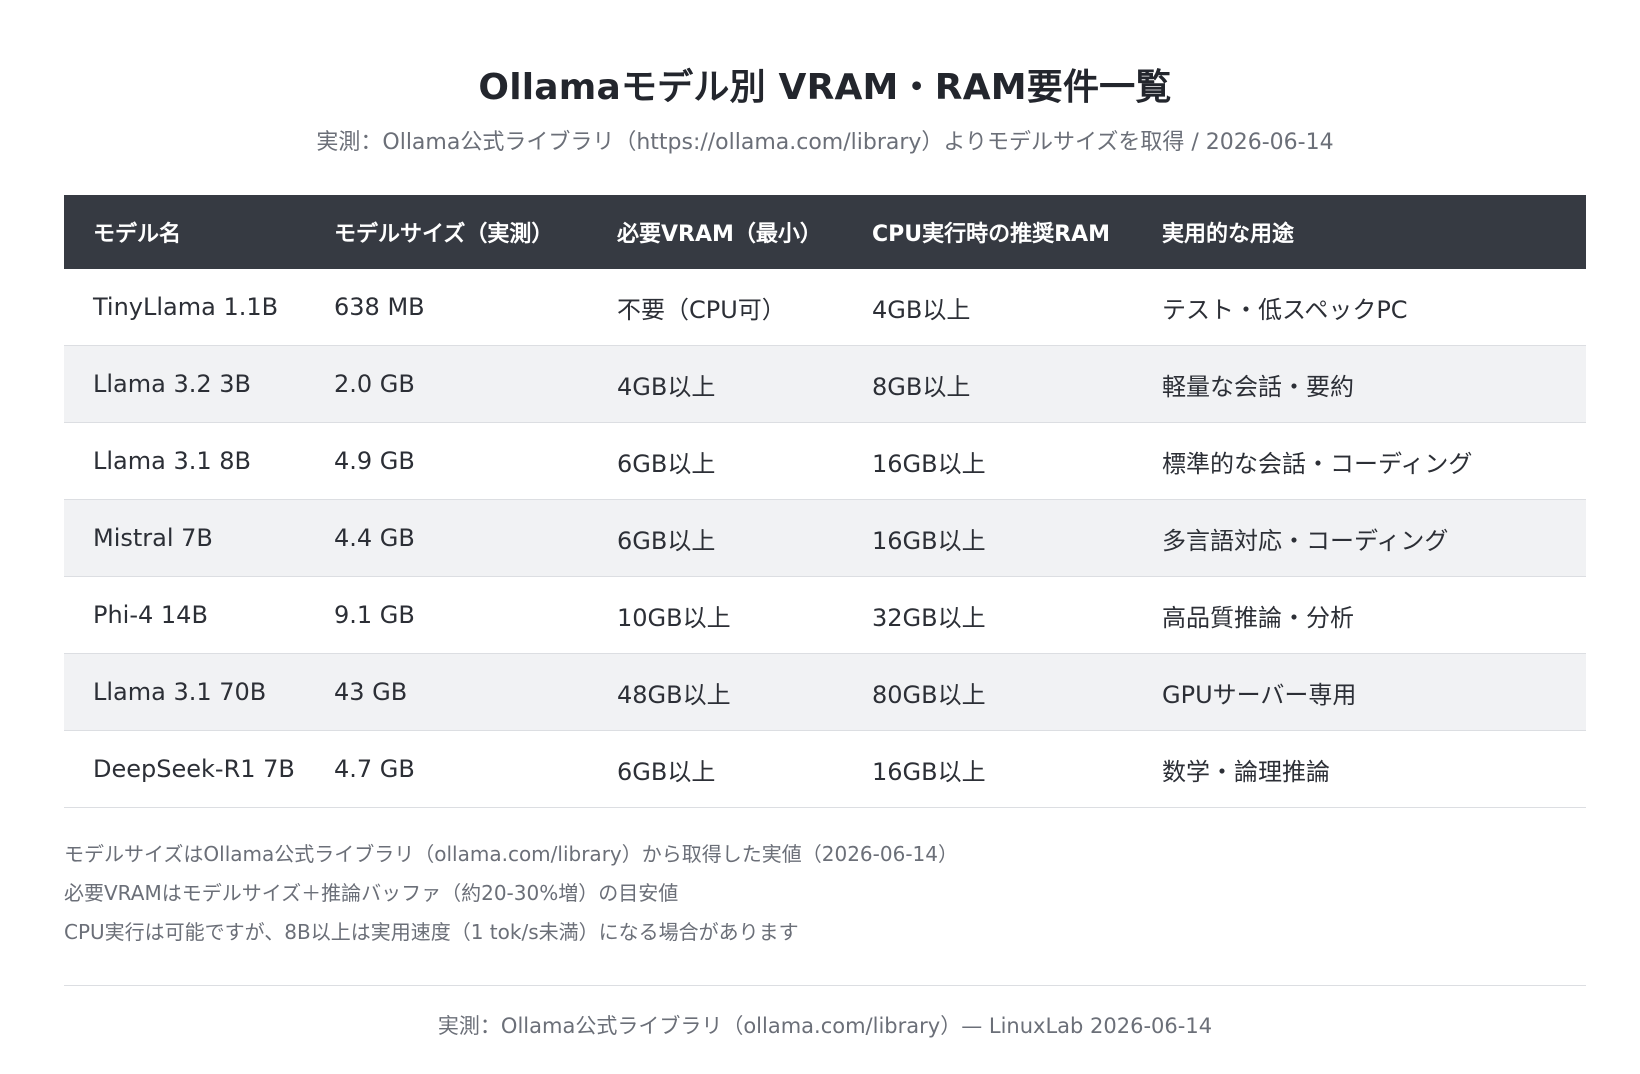 Image resolution: width=1640 pixels, height=1074 pixels. I want to click on cell-use-case: 数学・論理推論, so click(1359, 769).